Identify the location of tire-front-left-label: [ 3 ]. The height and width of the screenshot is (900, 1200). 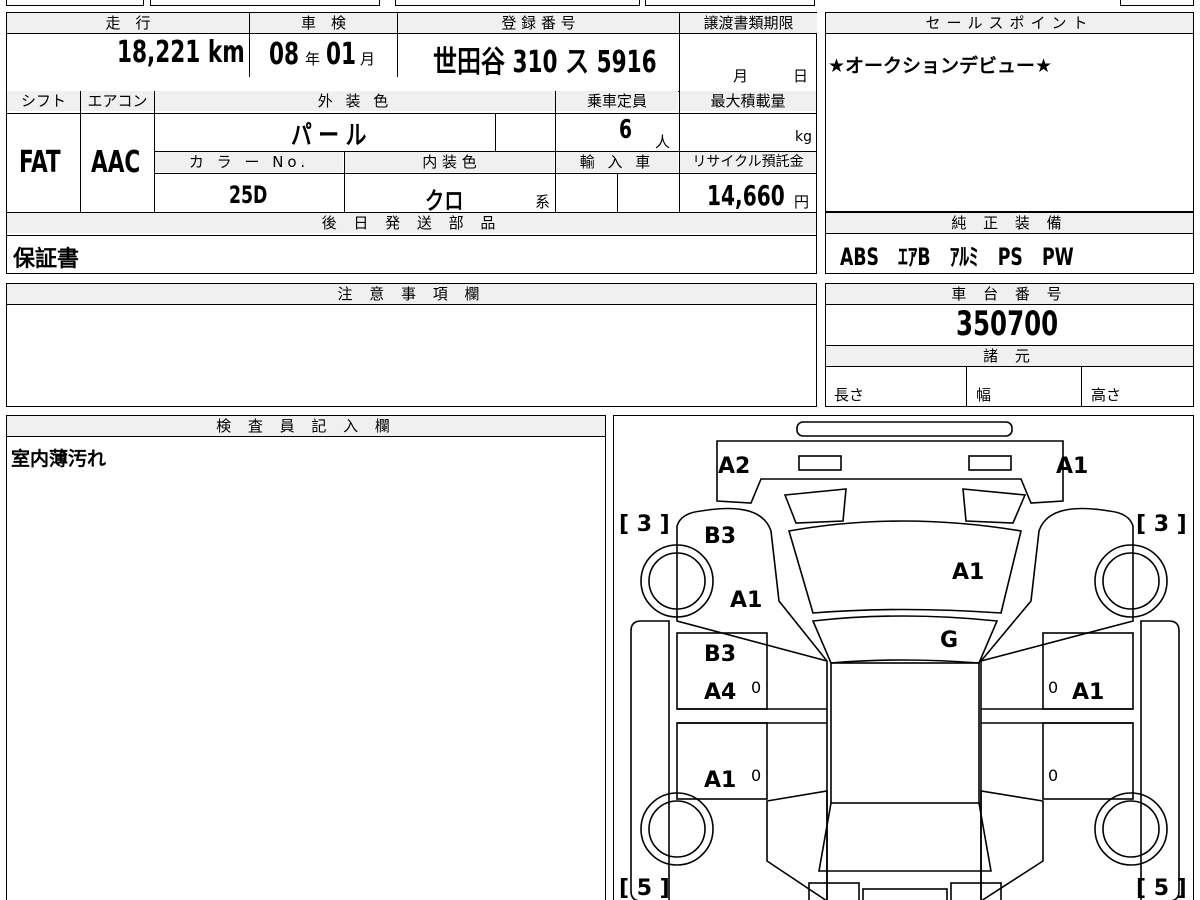
(644, 524).